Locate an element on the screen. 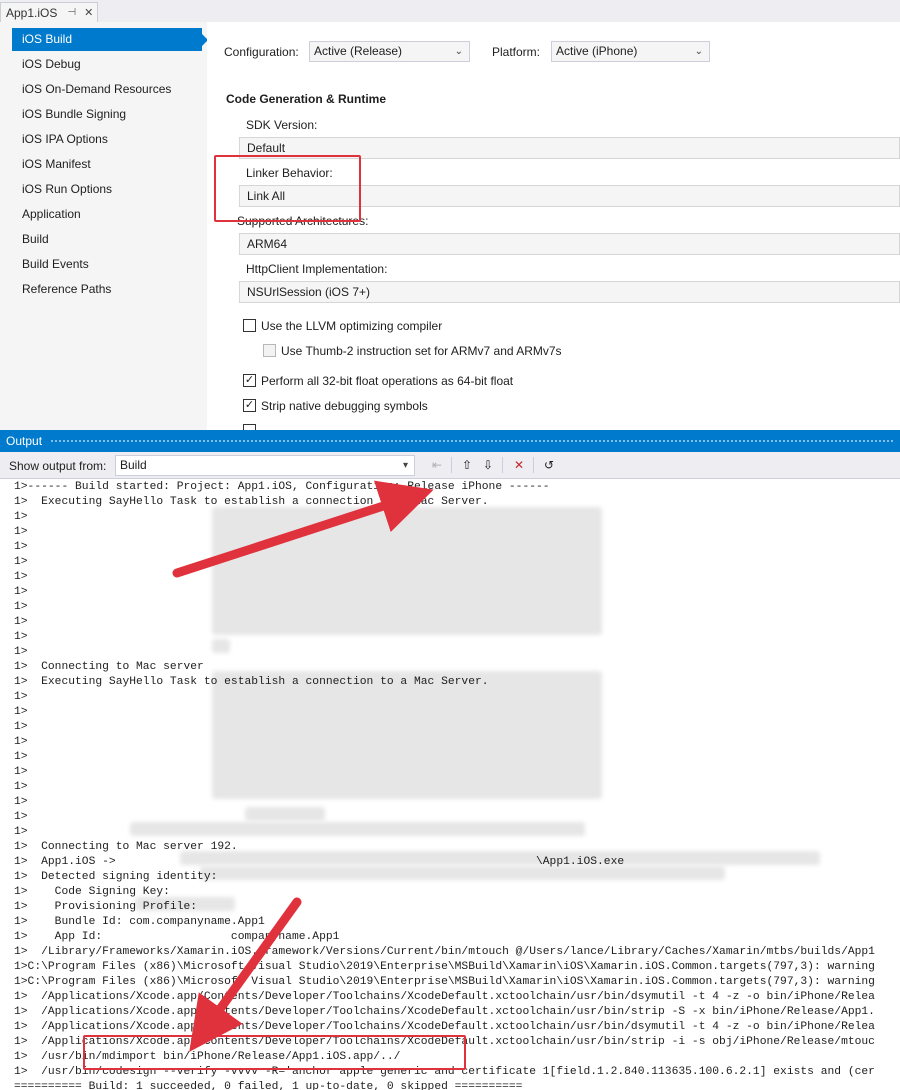 This screenshot has width=900, height=1090. arrow-to-configuration is located at coordinates (303, 529).